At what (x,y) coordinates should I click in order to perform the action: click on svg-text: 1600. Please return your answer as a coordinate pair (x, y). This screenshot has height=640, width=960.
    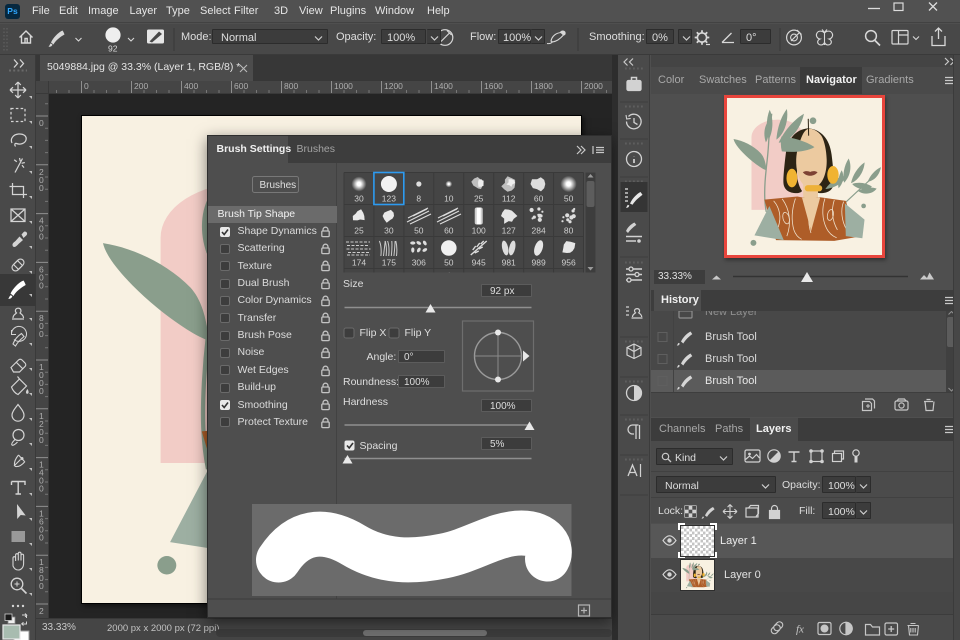
    Looking at the image, I should click on (493, 86).